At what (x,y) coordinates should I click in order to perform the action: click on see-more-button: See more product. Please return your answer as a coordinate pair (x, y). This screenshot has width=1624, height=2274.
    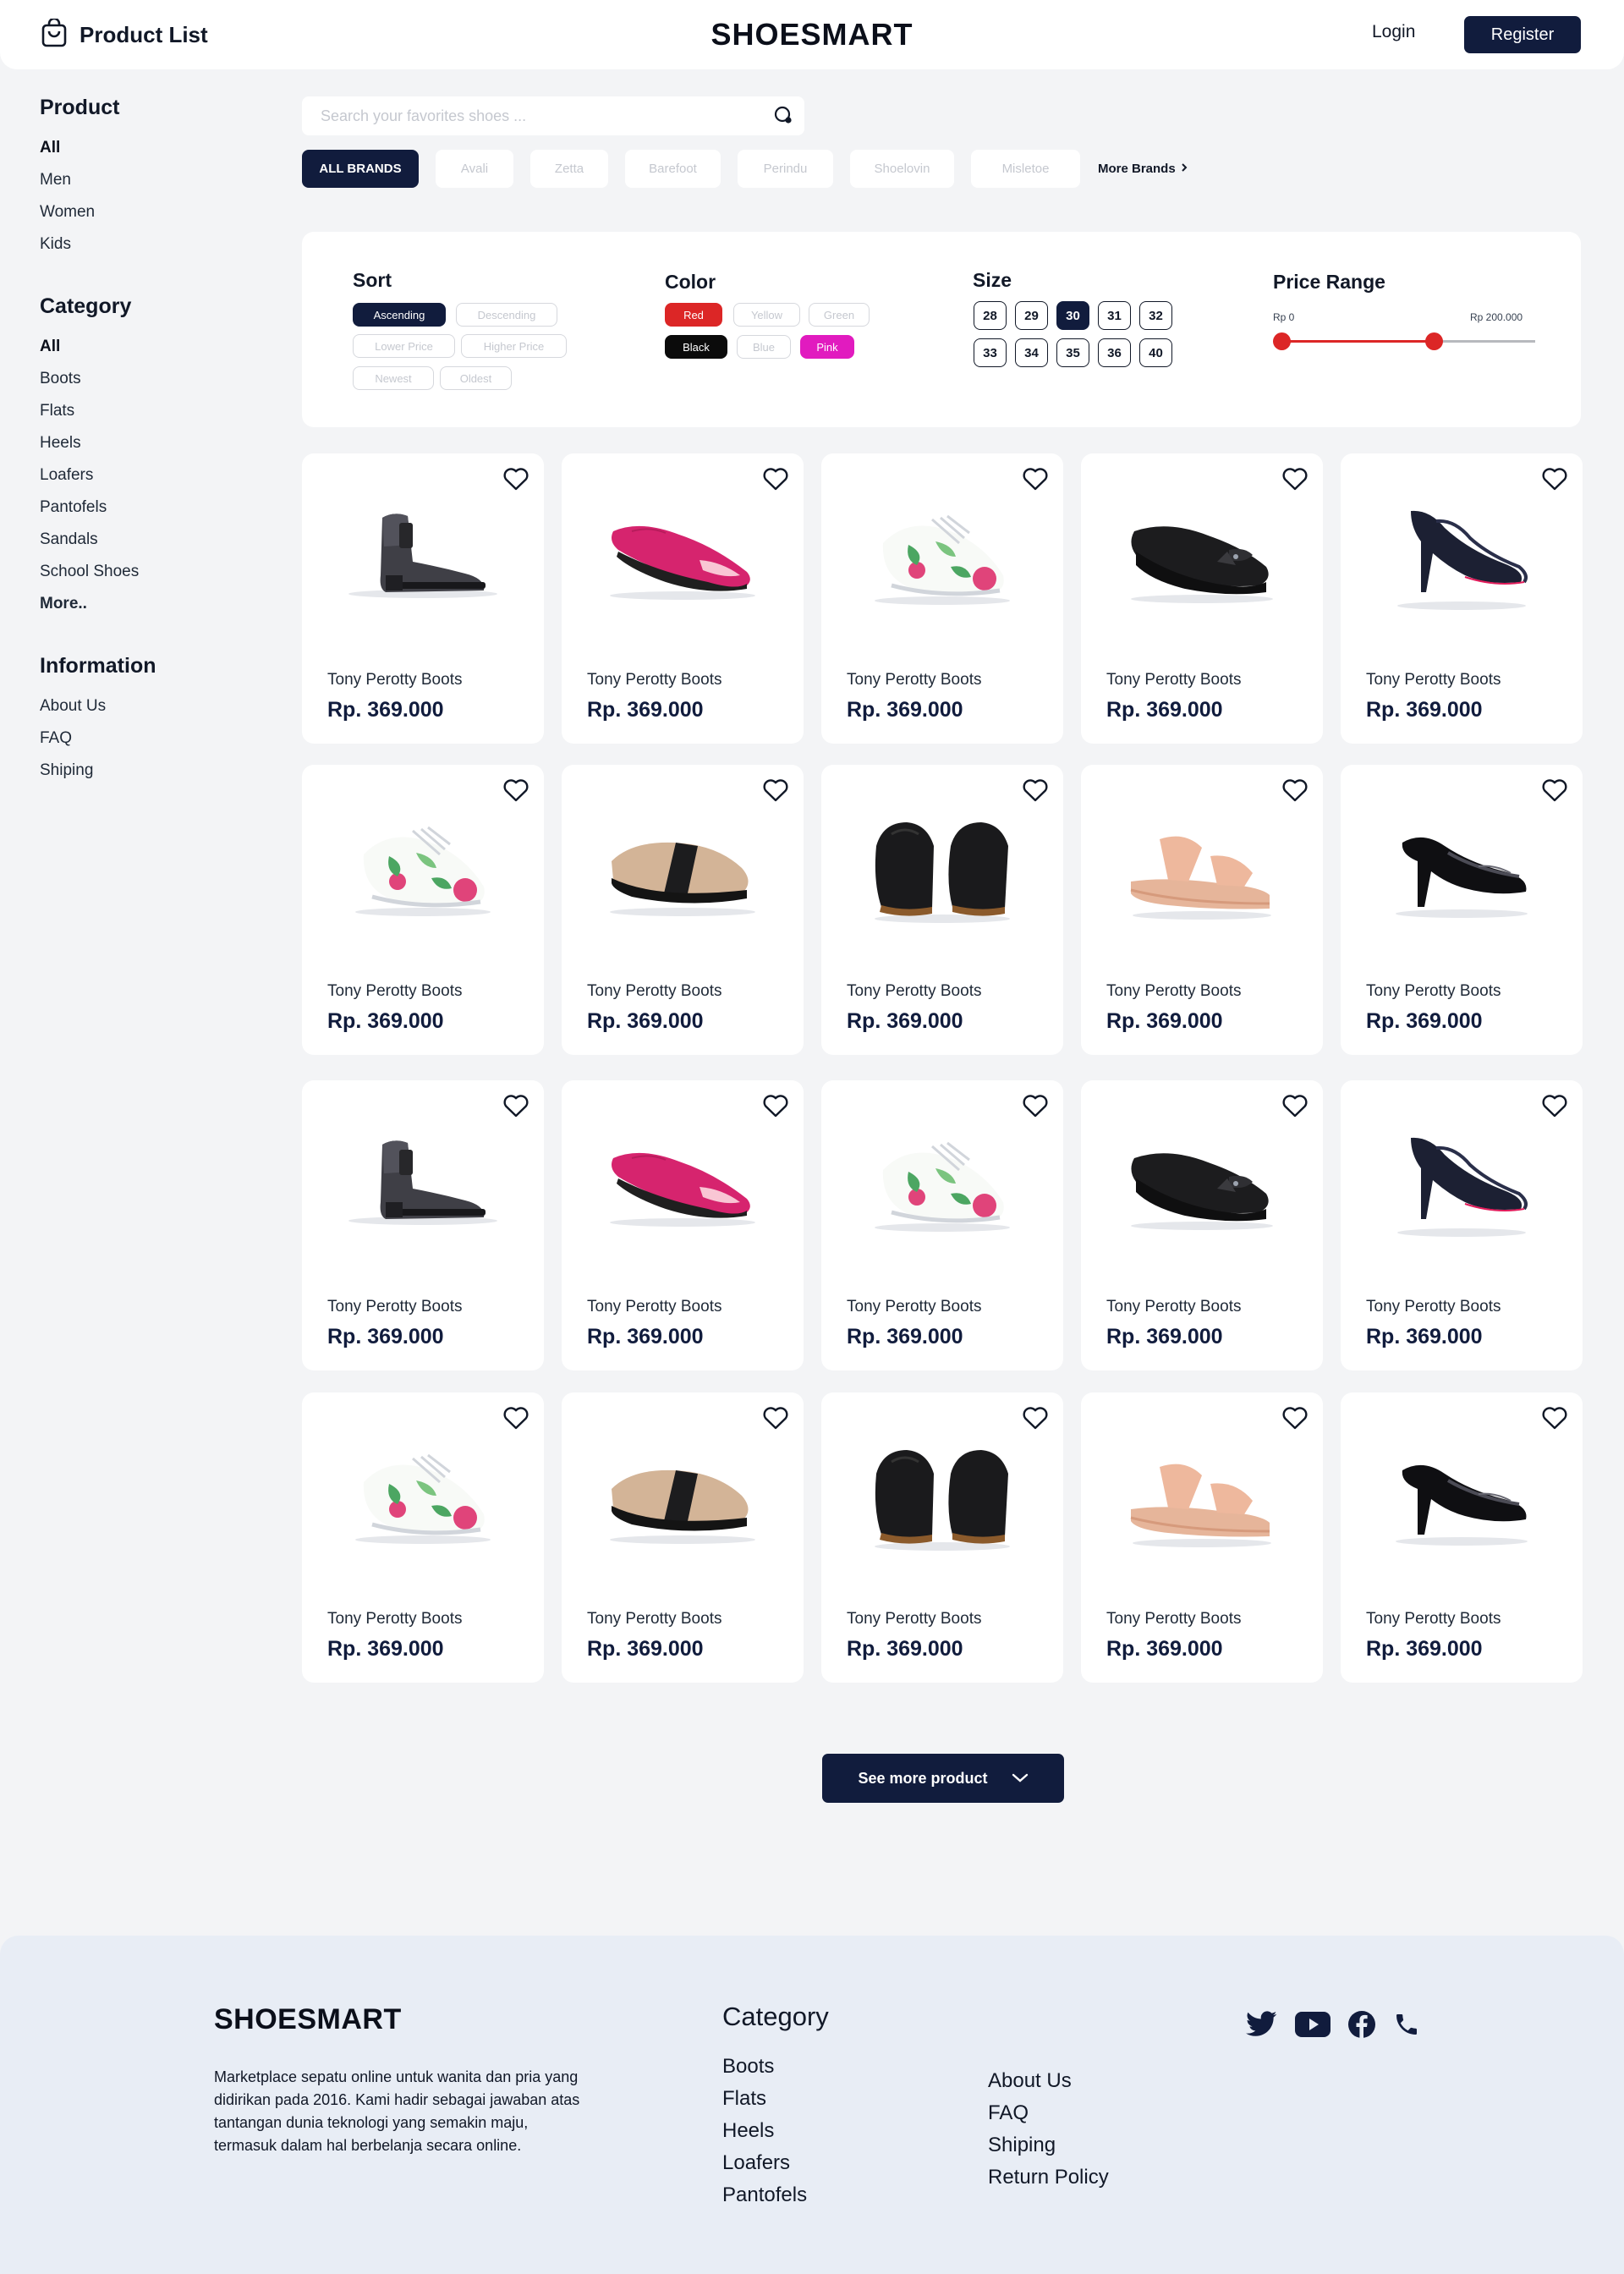
    Looking at the image, I should click on (943, 1778).